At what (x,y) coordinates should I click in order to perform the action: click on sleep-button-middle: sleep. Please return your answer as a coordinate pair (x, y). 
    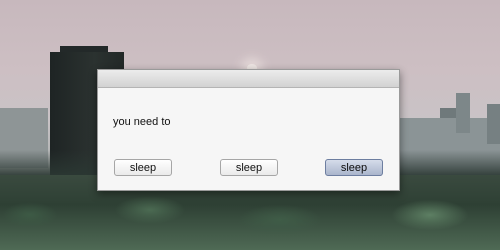
    Looking at the image, I should click on (249, 167).